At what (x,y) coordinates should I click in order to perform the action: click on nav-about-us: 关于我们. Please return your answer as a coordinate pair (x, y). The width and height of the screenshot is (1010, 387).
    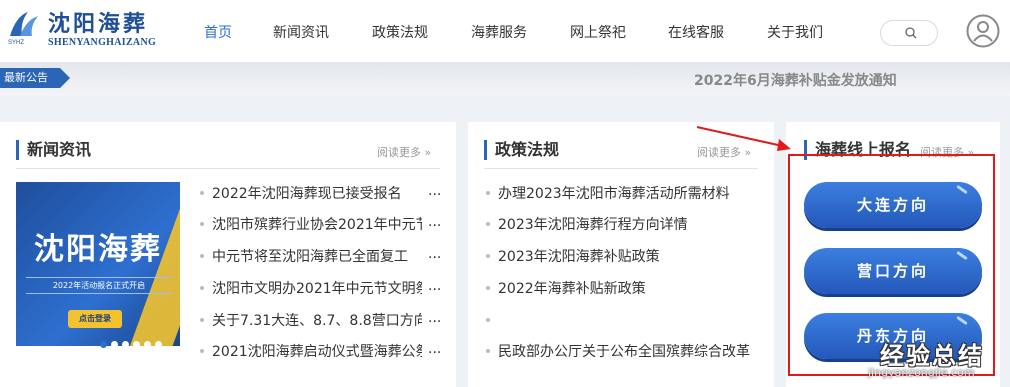
    Looking at the image, I should click on (795, 32).